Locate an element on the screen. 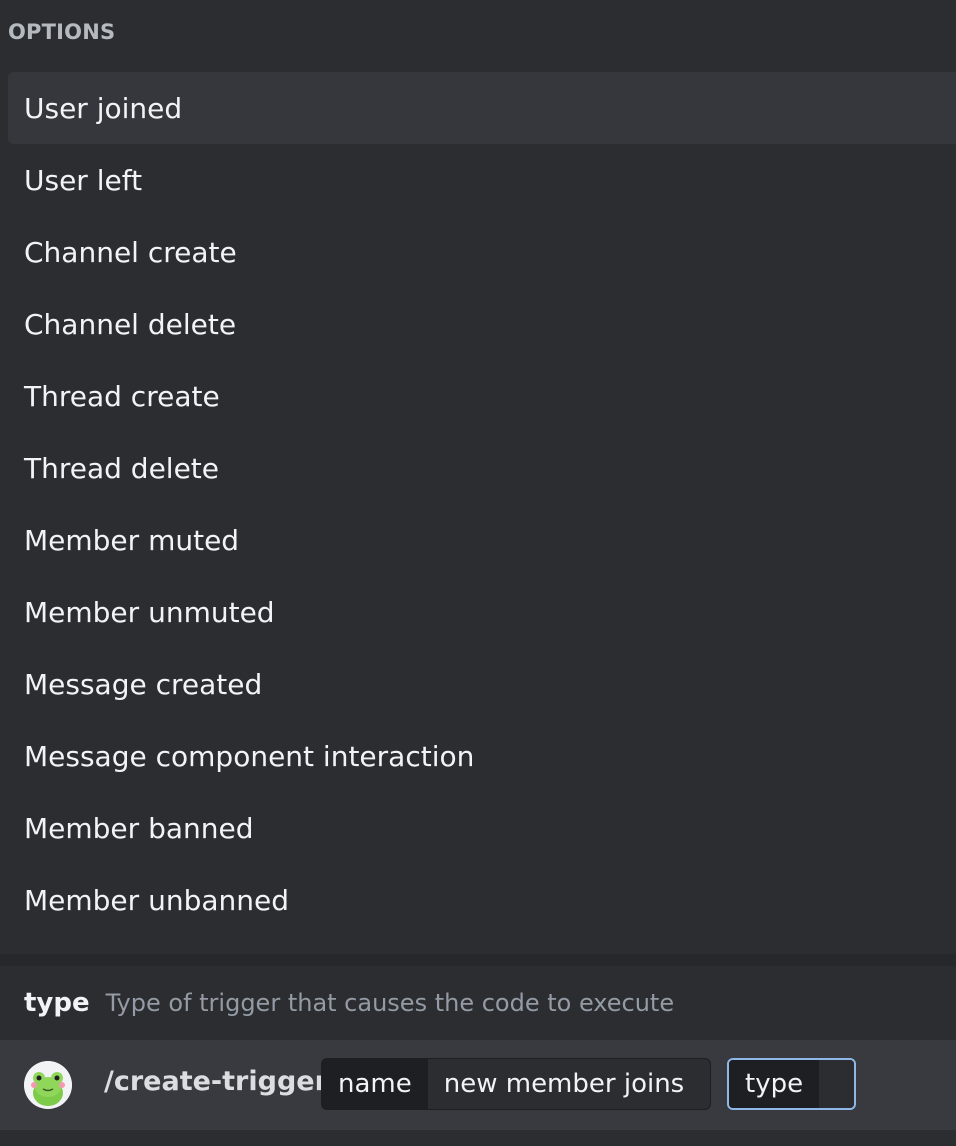 Image resolution: width=956 pixels, height=1146 pixels. param-value-name: new member joins is located at coordinates (568, 1084).